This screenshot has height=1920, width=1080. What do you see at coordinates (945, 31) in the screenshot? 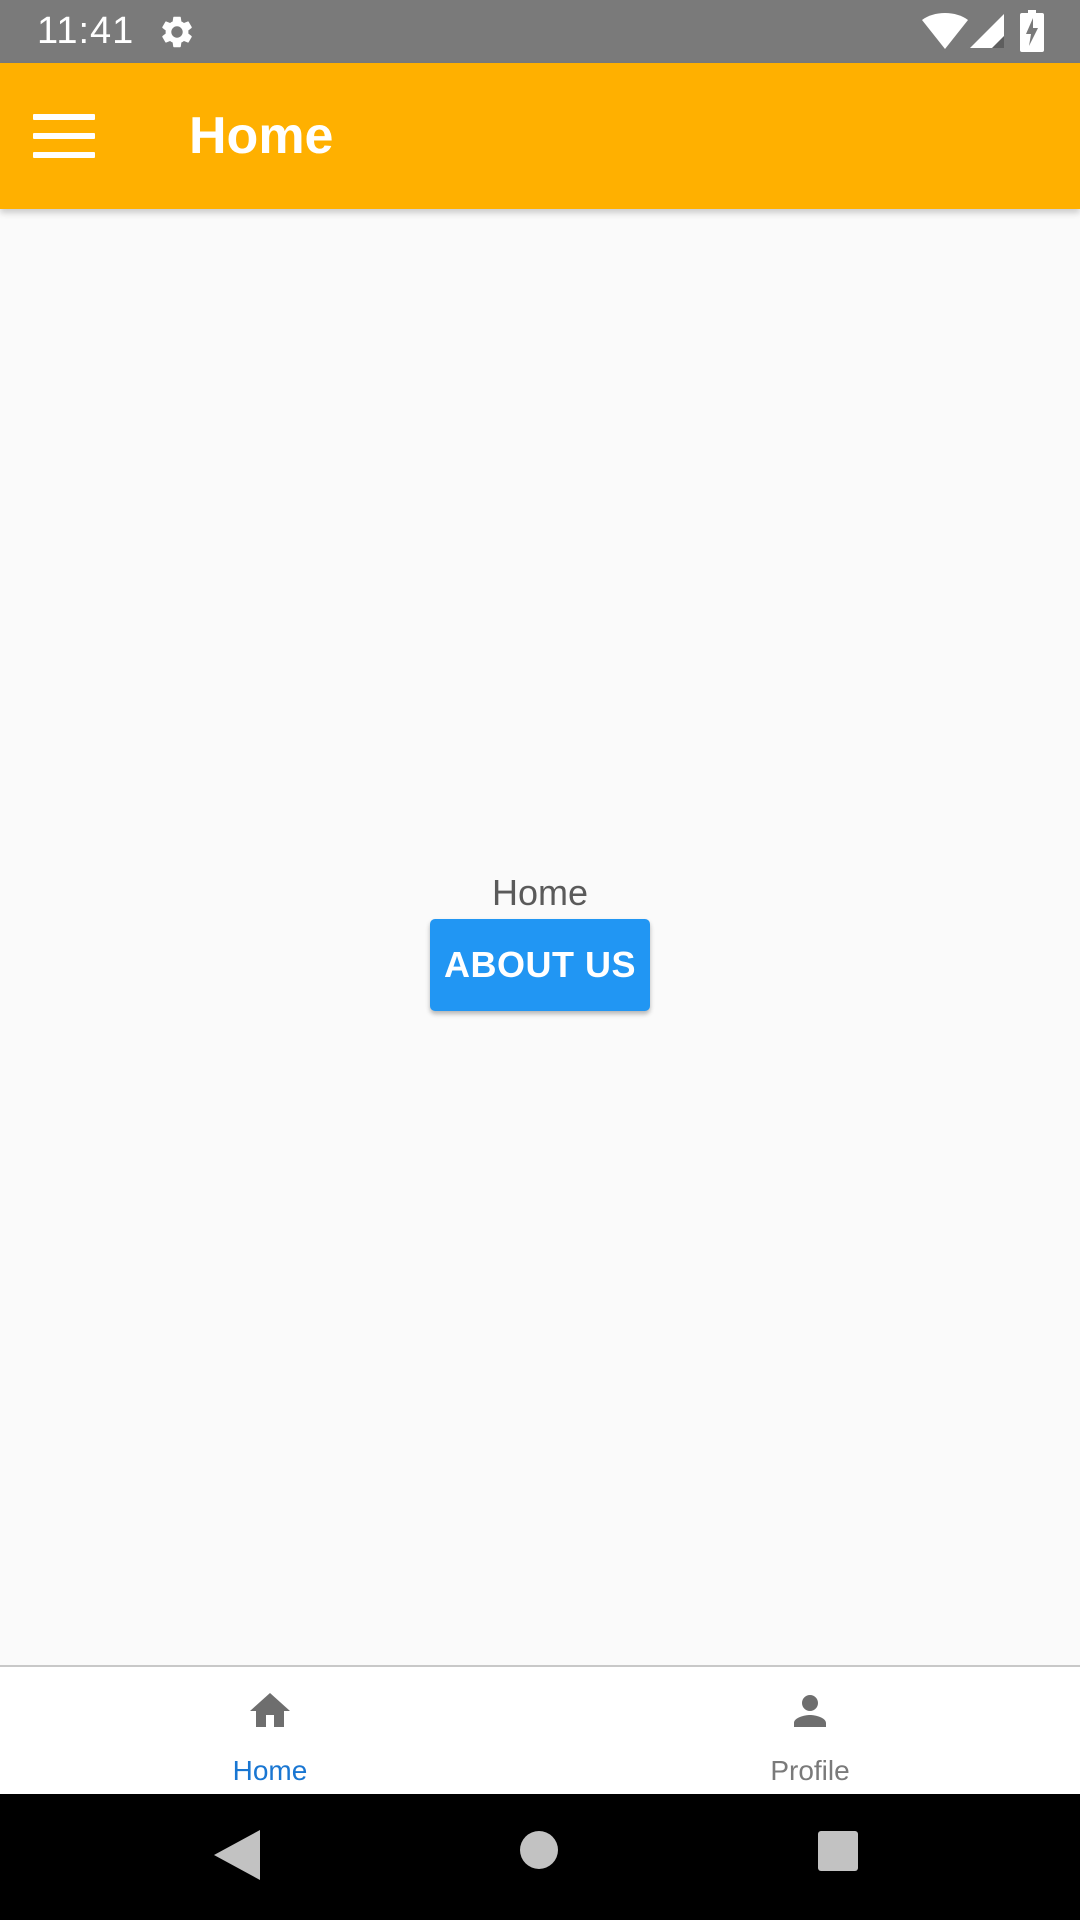
I see `wifi-icon` at bounding box center [945, 31].